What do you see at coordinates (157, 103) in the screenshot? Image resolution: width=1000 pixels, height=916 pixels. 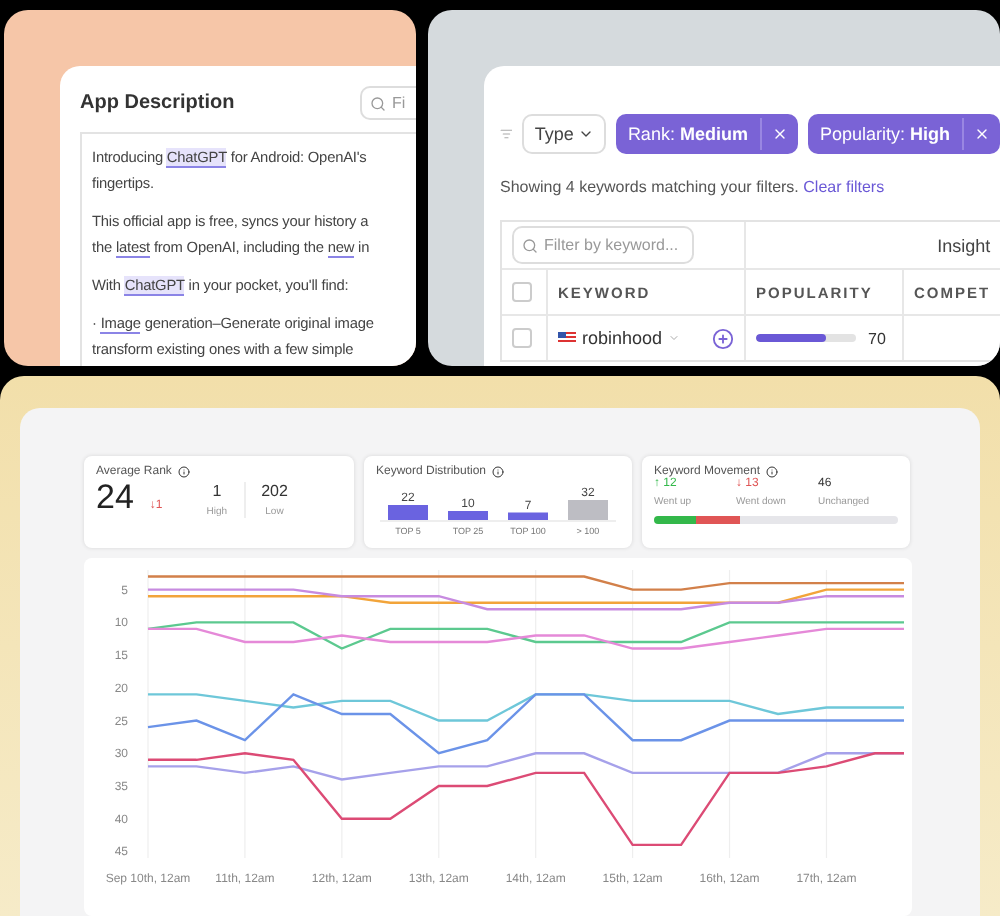 I see `section-title: App Description` at bounding box center [157, 103].